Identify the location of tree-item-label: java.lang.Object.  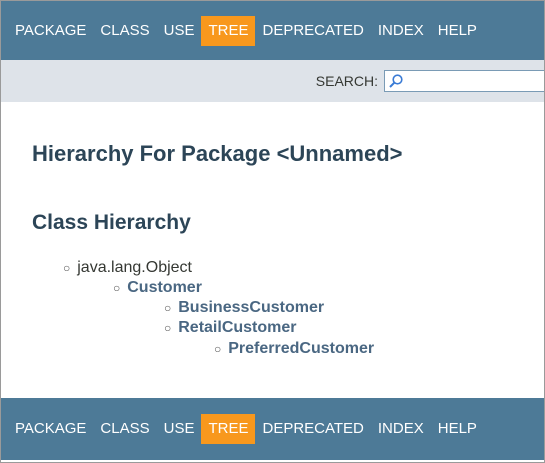
(134, 267).